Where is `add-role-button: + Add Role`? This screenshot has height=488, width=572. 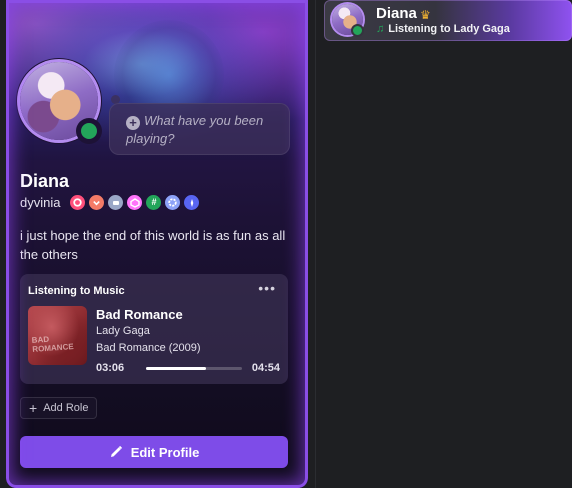 add-role-button: + Add Role is located at coordinates (59, 408).